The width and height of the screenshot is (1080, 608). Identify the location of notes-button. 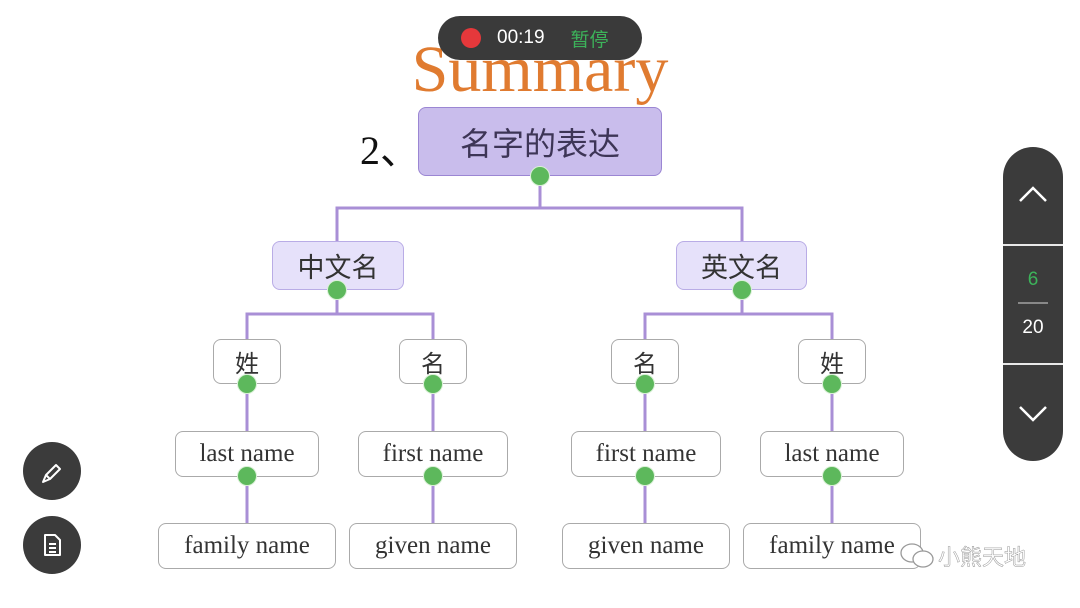
(52, 545).